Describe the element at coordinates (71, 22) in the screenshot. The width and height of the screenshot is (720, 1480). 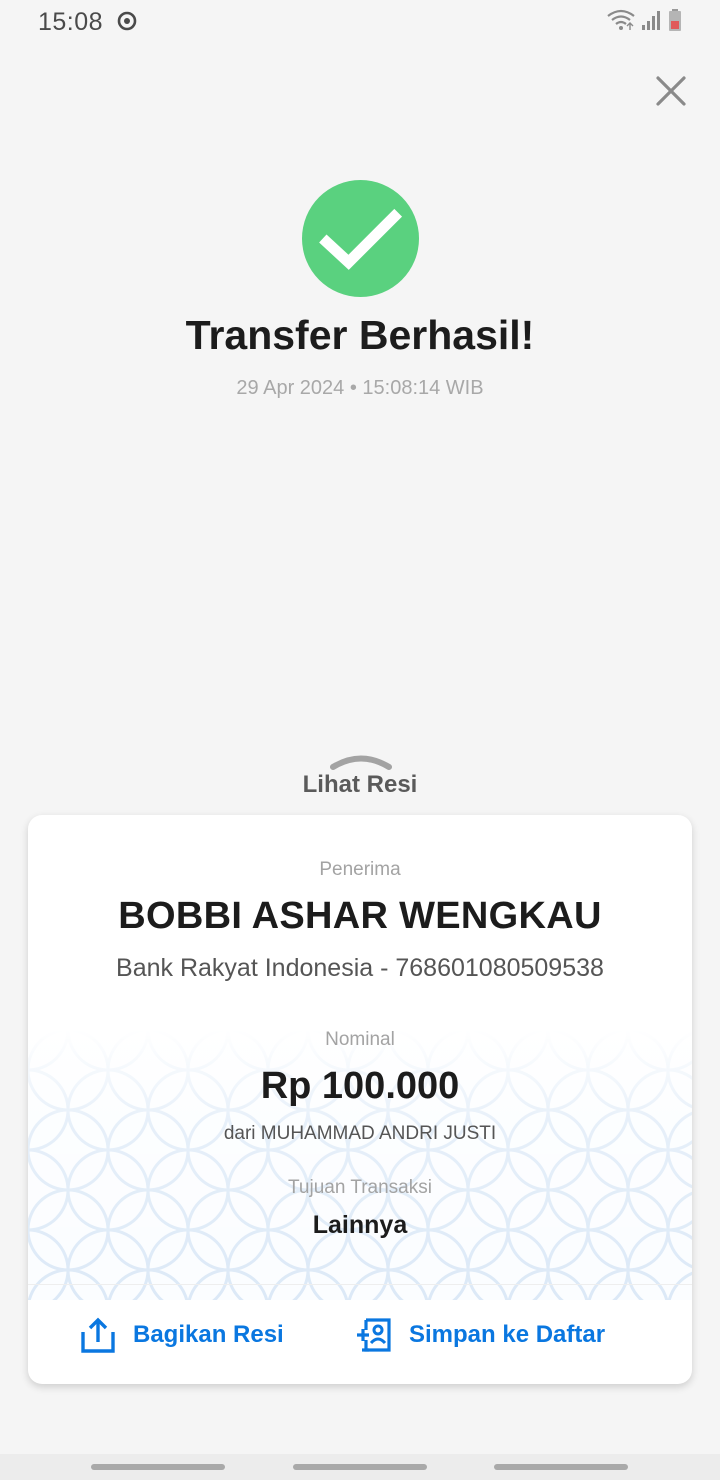
I see `status-time: 15:08` at that location.